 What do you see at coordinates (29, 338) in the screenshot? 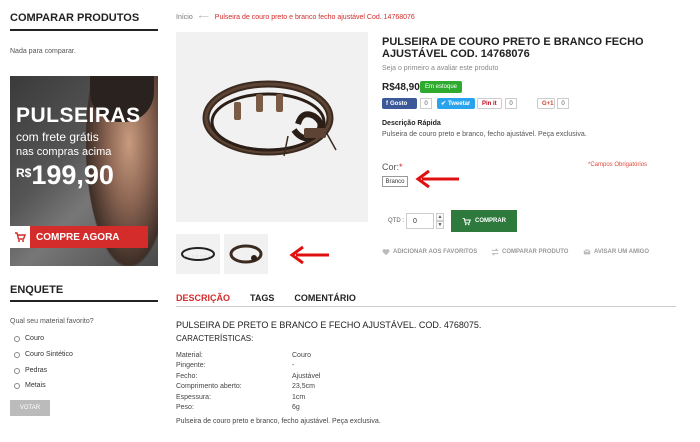
I see `poll-option: Couro` at bounding box center [29, 338].